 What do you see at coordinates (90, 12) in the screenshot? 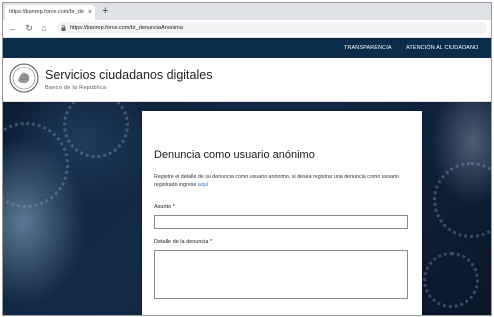
I see `tab-close-icon: ×` at bounding box center [90, 12].